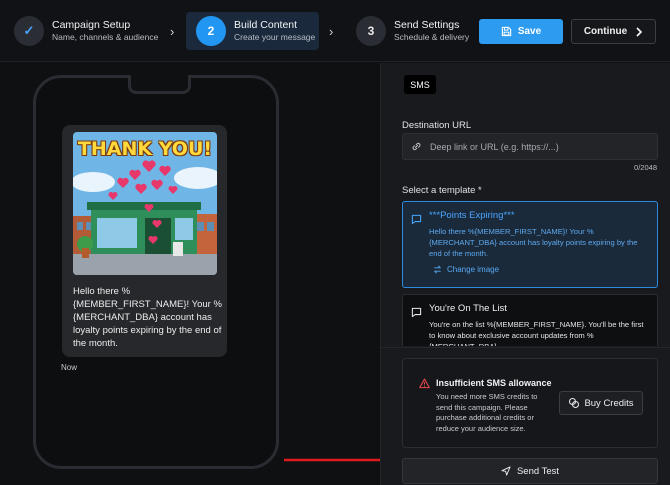 Image resolution: width=670 pixels, height=485 pixels. I want to click on check-icon: ✓, so click(29, 31).